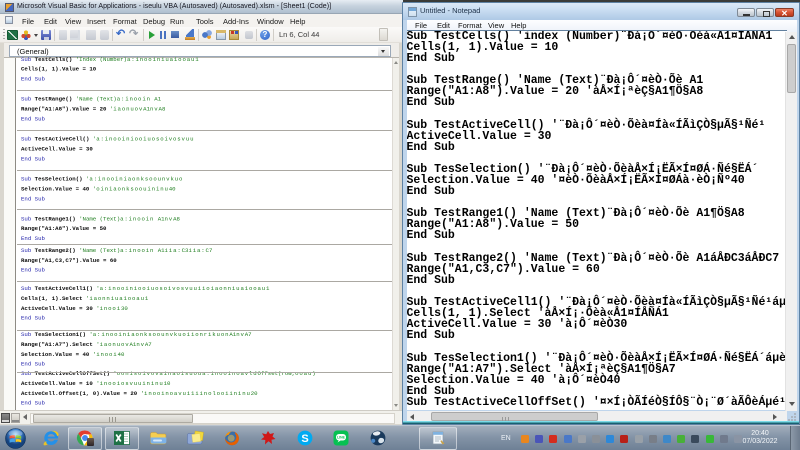  What do you see at coordinates (341, 438) in the screenshot?
I see `svg-text: LINE` at bounding box center [341, 438].